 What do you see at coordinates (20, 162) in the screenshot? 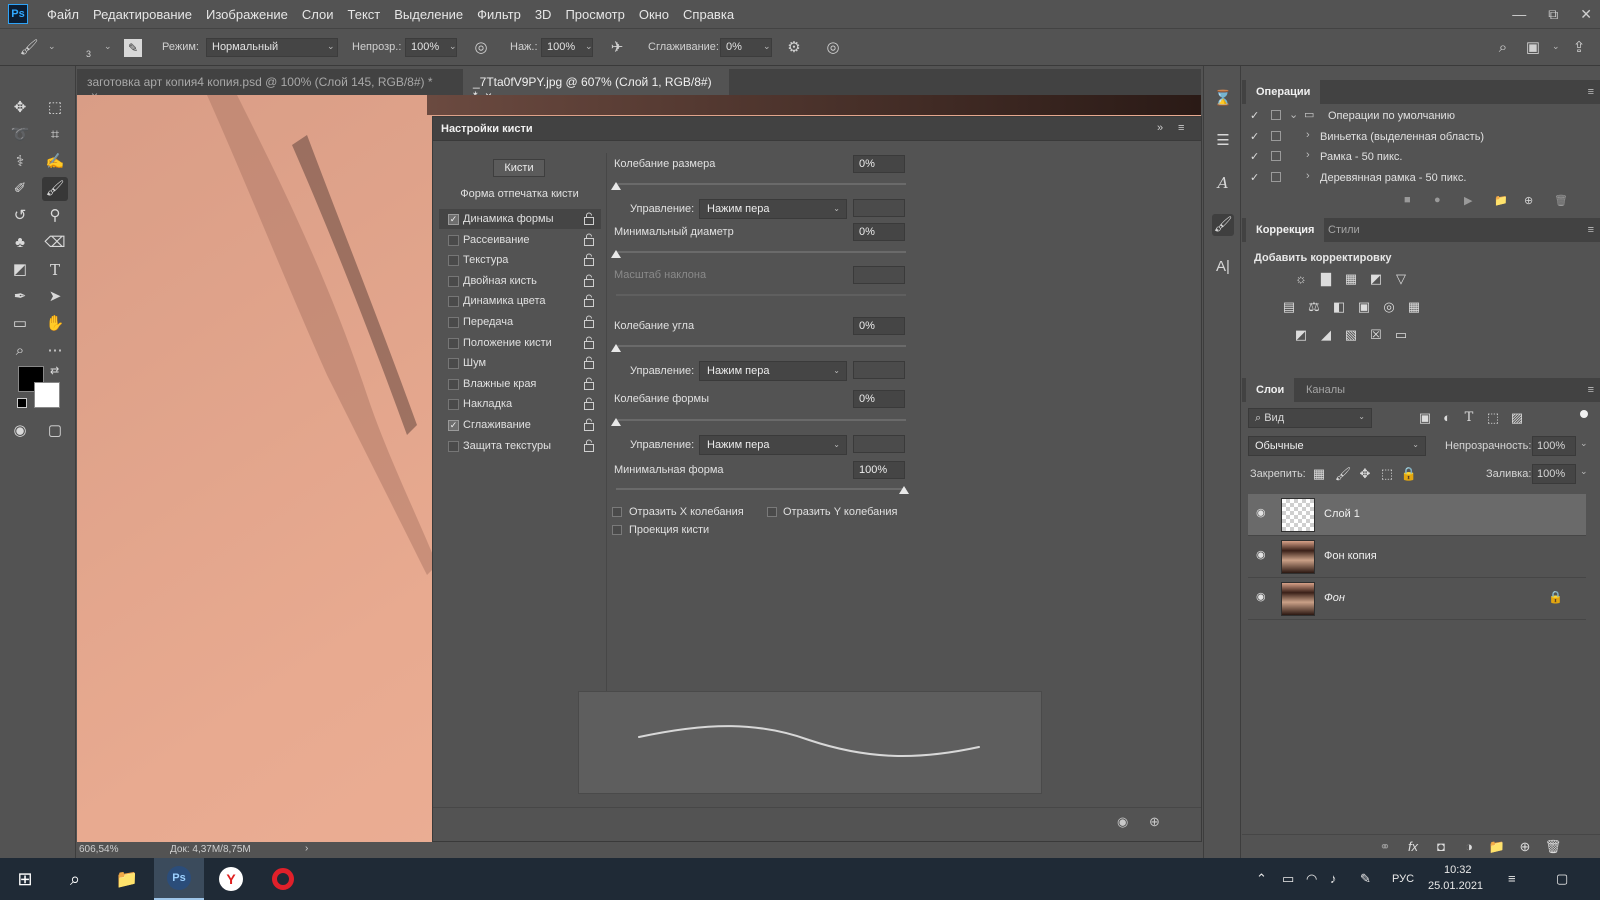
I see `healing-brush-tool-icon: ⚕` at bounding box center [20, 162].